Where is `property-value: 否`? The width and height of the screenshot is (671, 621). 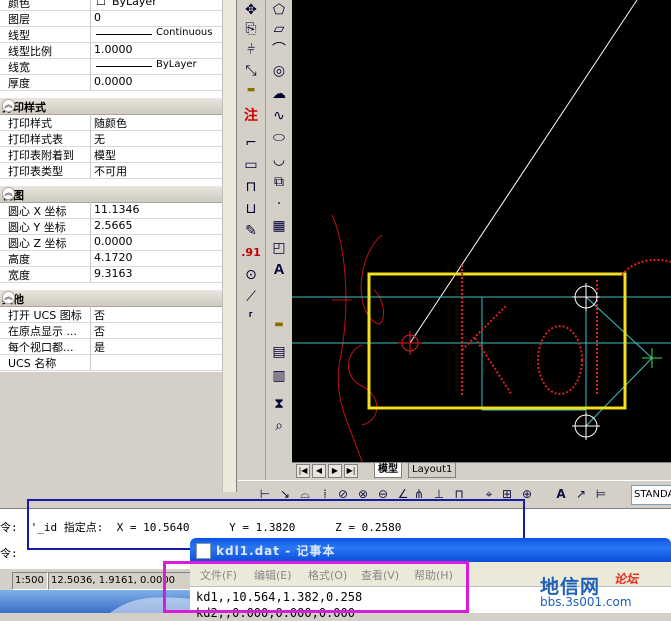
property-value: 否 is located at coordinates (99, 315).